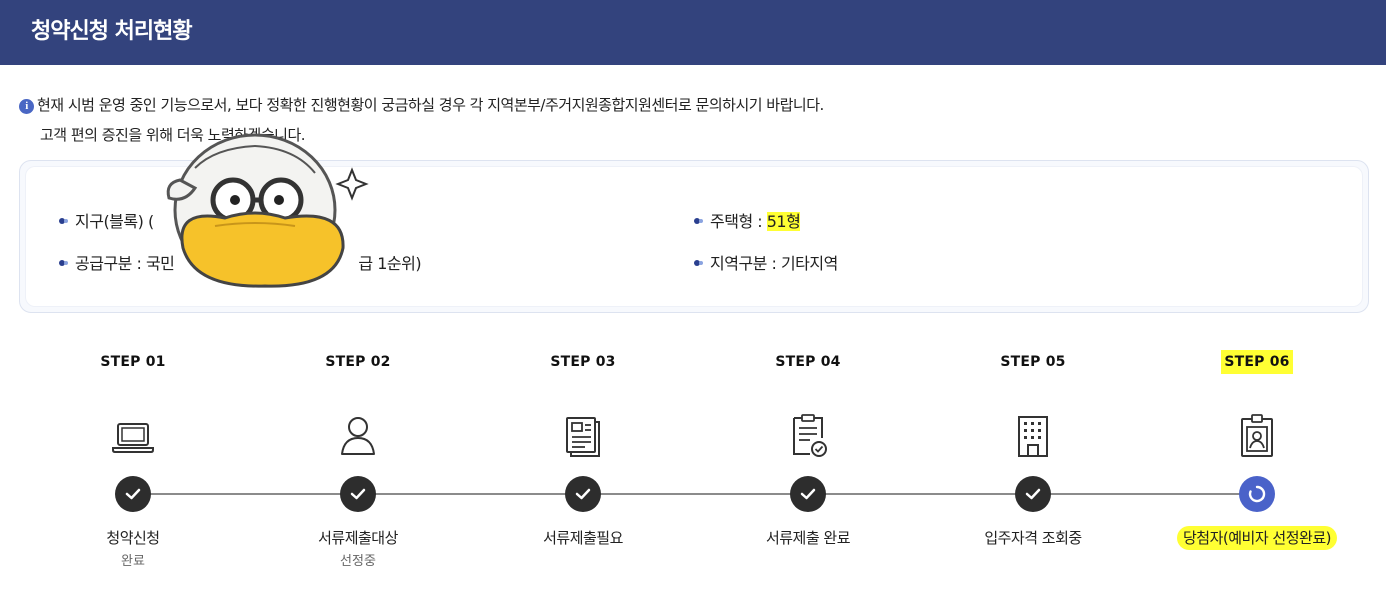 The width and height of the screenshot is (1386, 599). Describe the element at coordinates (358, 436) in the screenshot. I see `person-icon` at that location.